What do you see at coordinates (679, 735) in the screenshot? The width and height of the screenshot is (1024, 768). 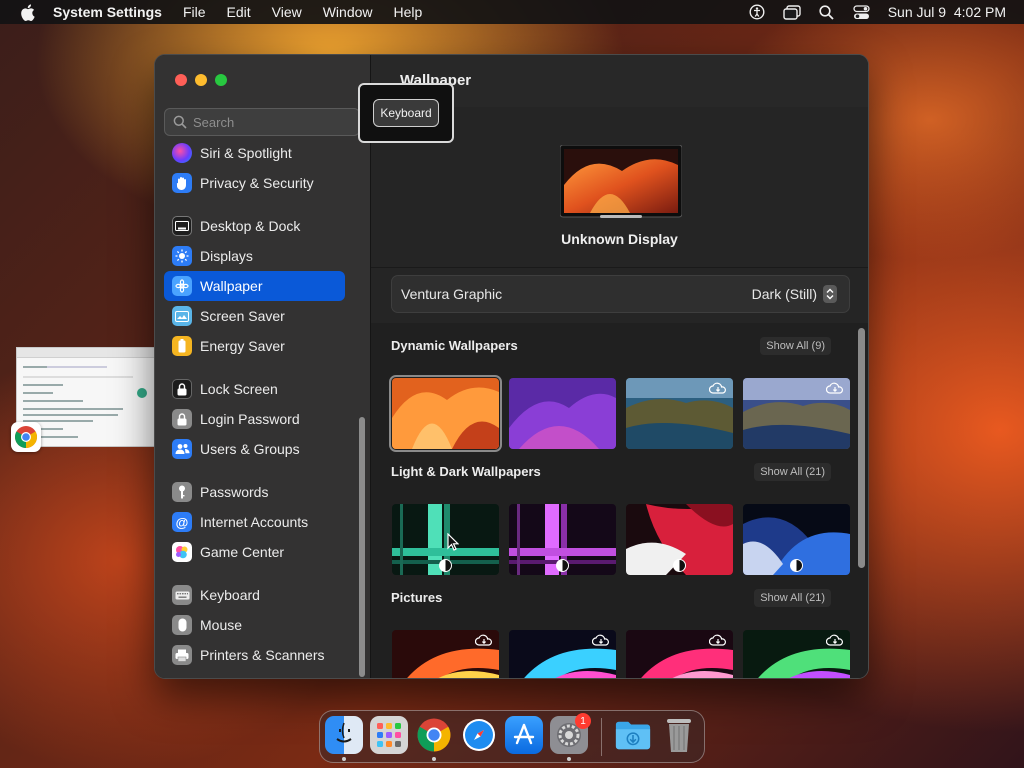 I see `trash-icon` at bounding box center [679, 735].